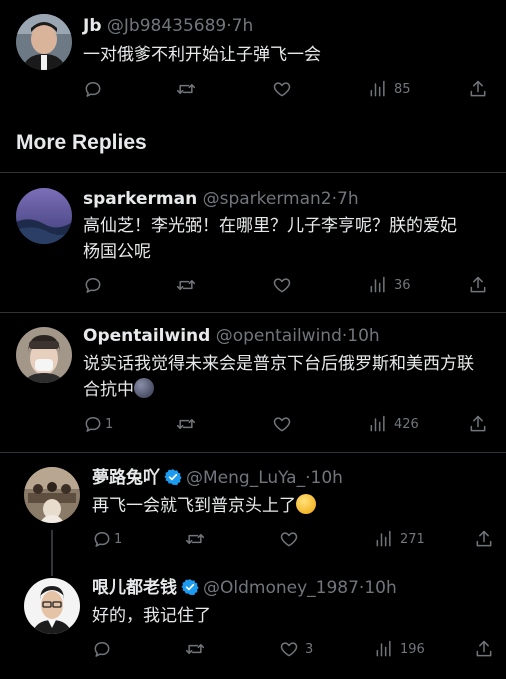 The width and height of the screenshot is (506, 679). What do you see at coordinates (389, 285) in the screenshot?
I see `views-button: 36` at bounding box center [389, 285].